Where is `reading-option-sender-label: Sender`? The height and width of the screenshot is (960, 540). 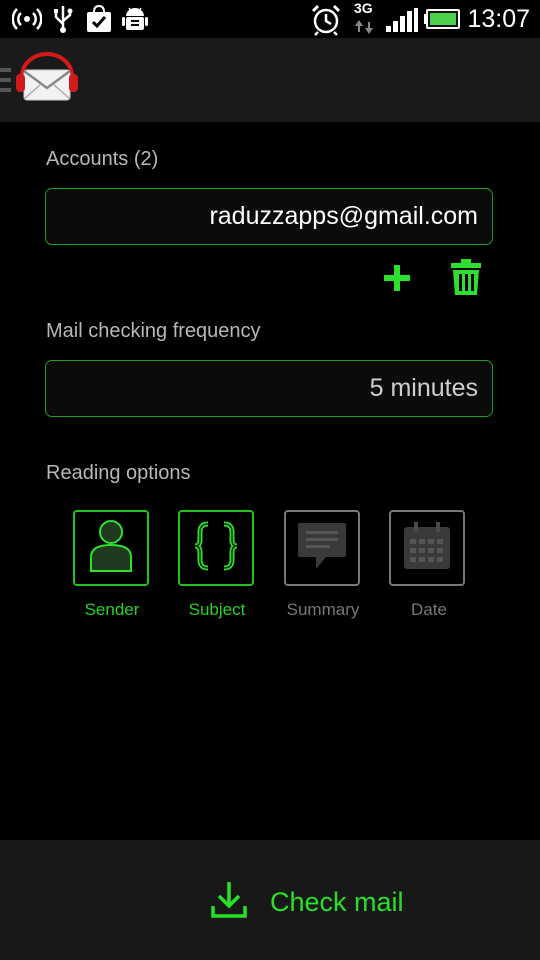 reading-option-sender-label: Sender is located at coordinates (112, 609).